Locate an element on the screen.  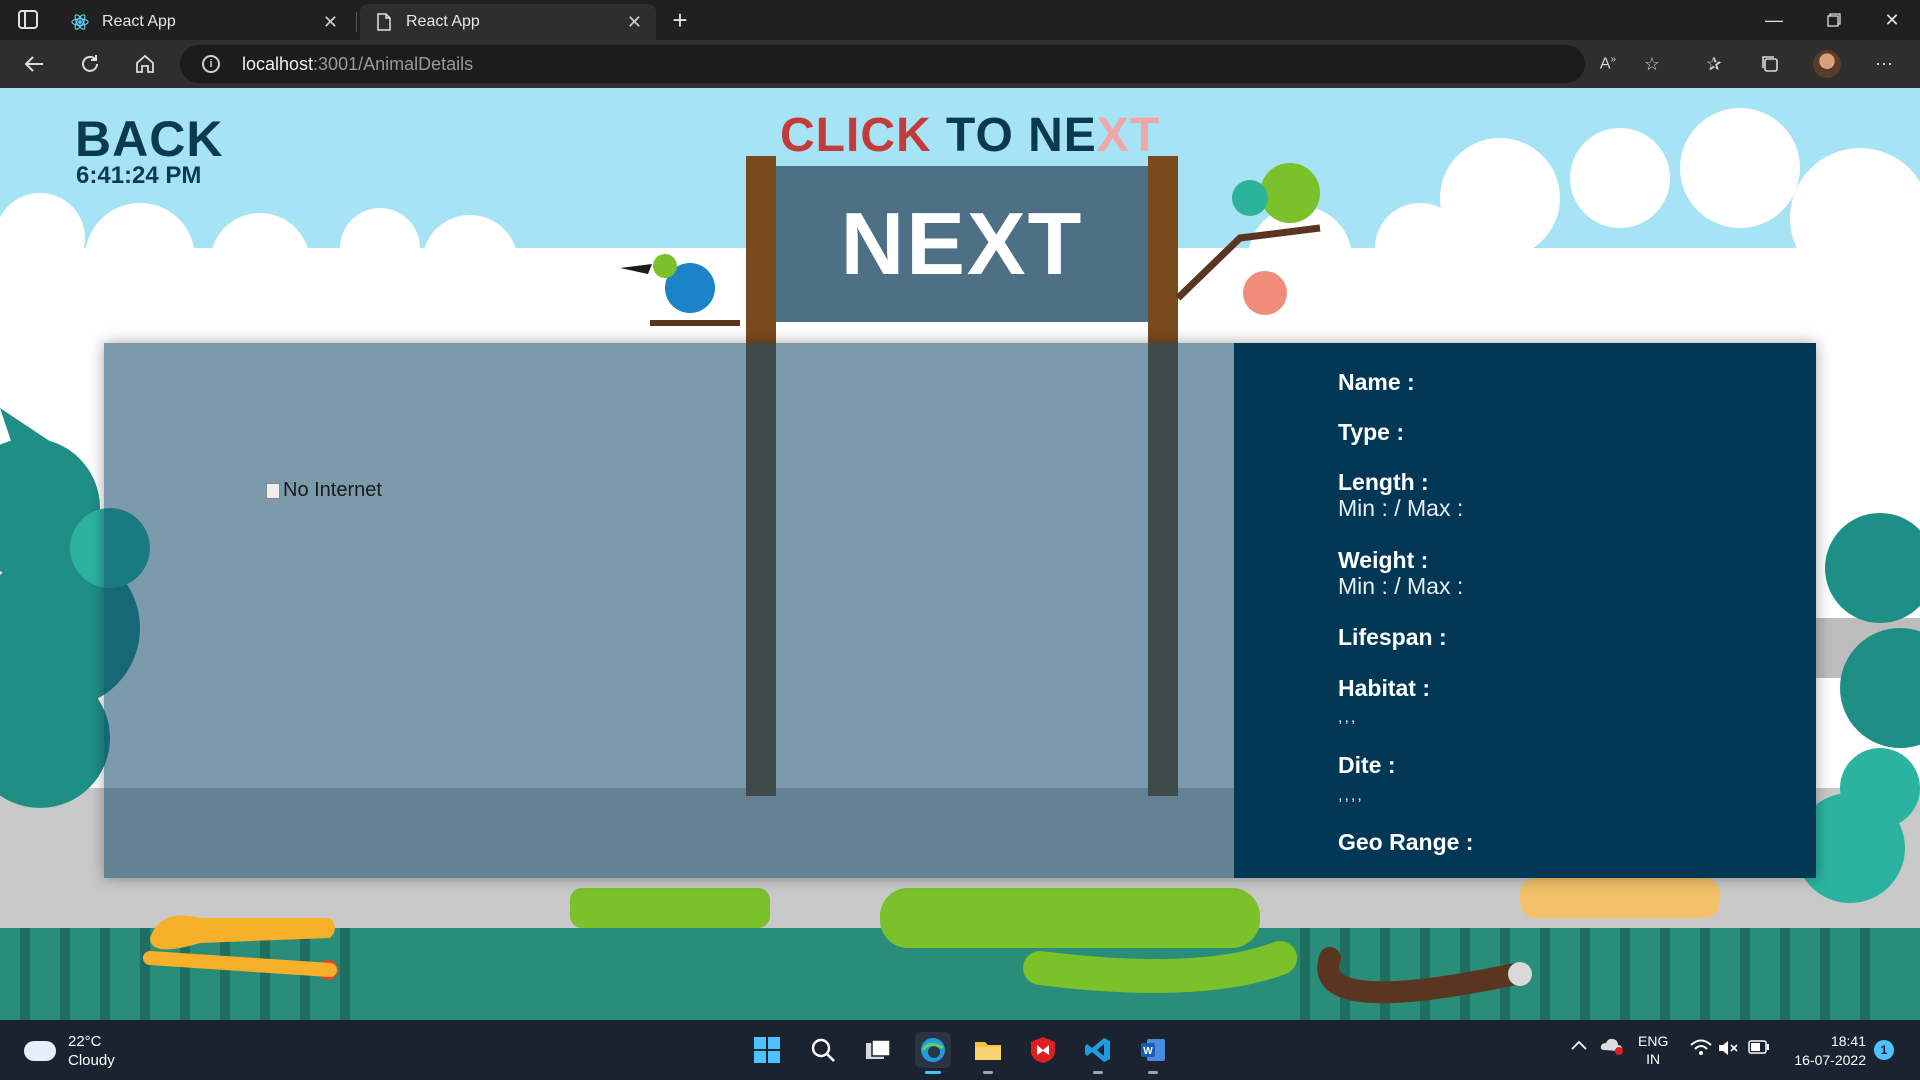
profile-avatar is located at coordinates (1827, 64).